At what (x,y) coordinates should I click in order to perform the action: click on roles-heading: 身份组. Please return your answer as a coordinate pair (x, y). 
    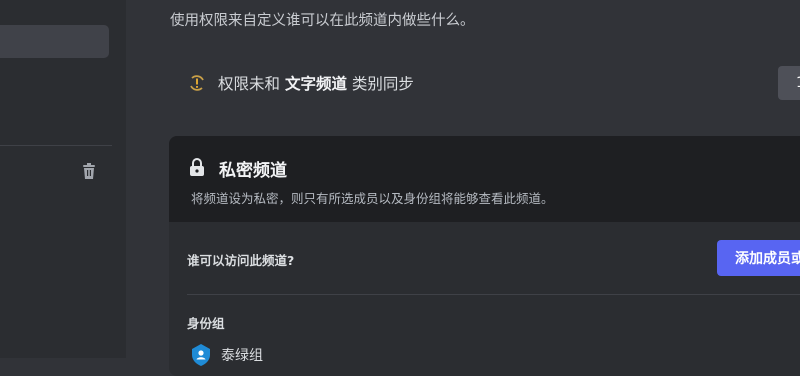
    Looking at the image, I should click on (206, 323).